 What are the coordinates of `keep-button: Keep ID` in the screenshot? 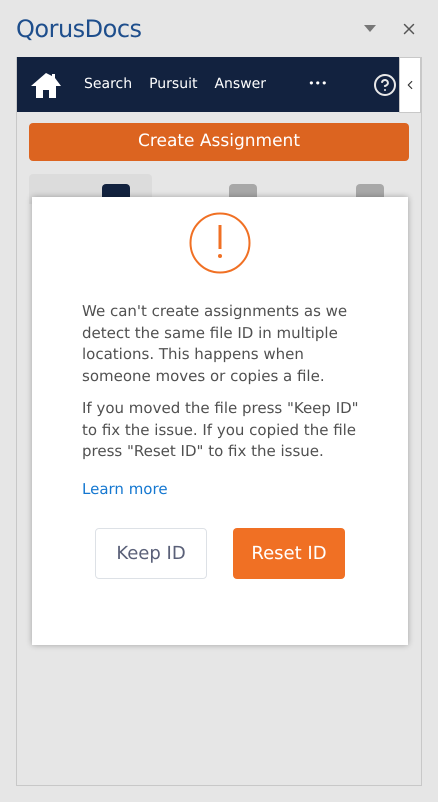 It's located at (151, 553).